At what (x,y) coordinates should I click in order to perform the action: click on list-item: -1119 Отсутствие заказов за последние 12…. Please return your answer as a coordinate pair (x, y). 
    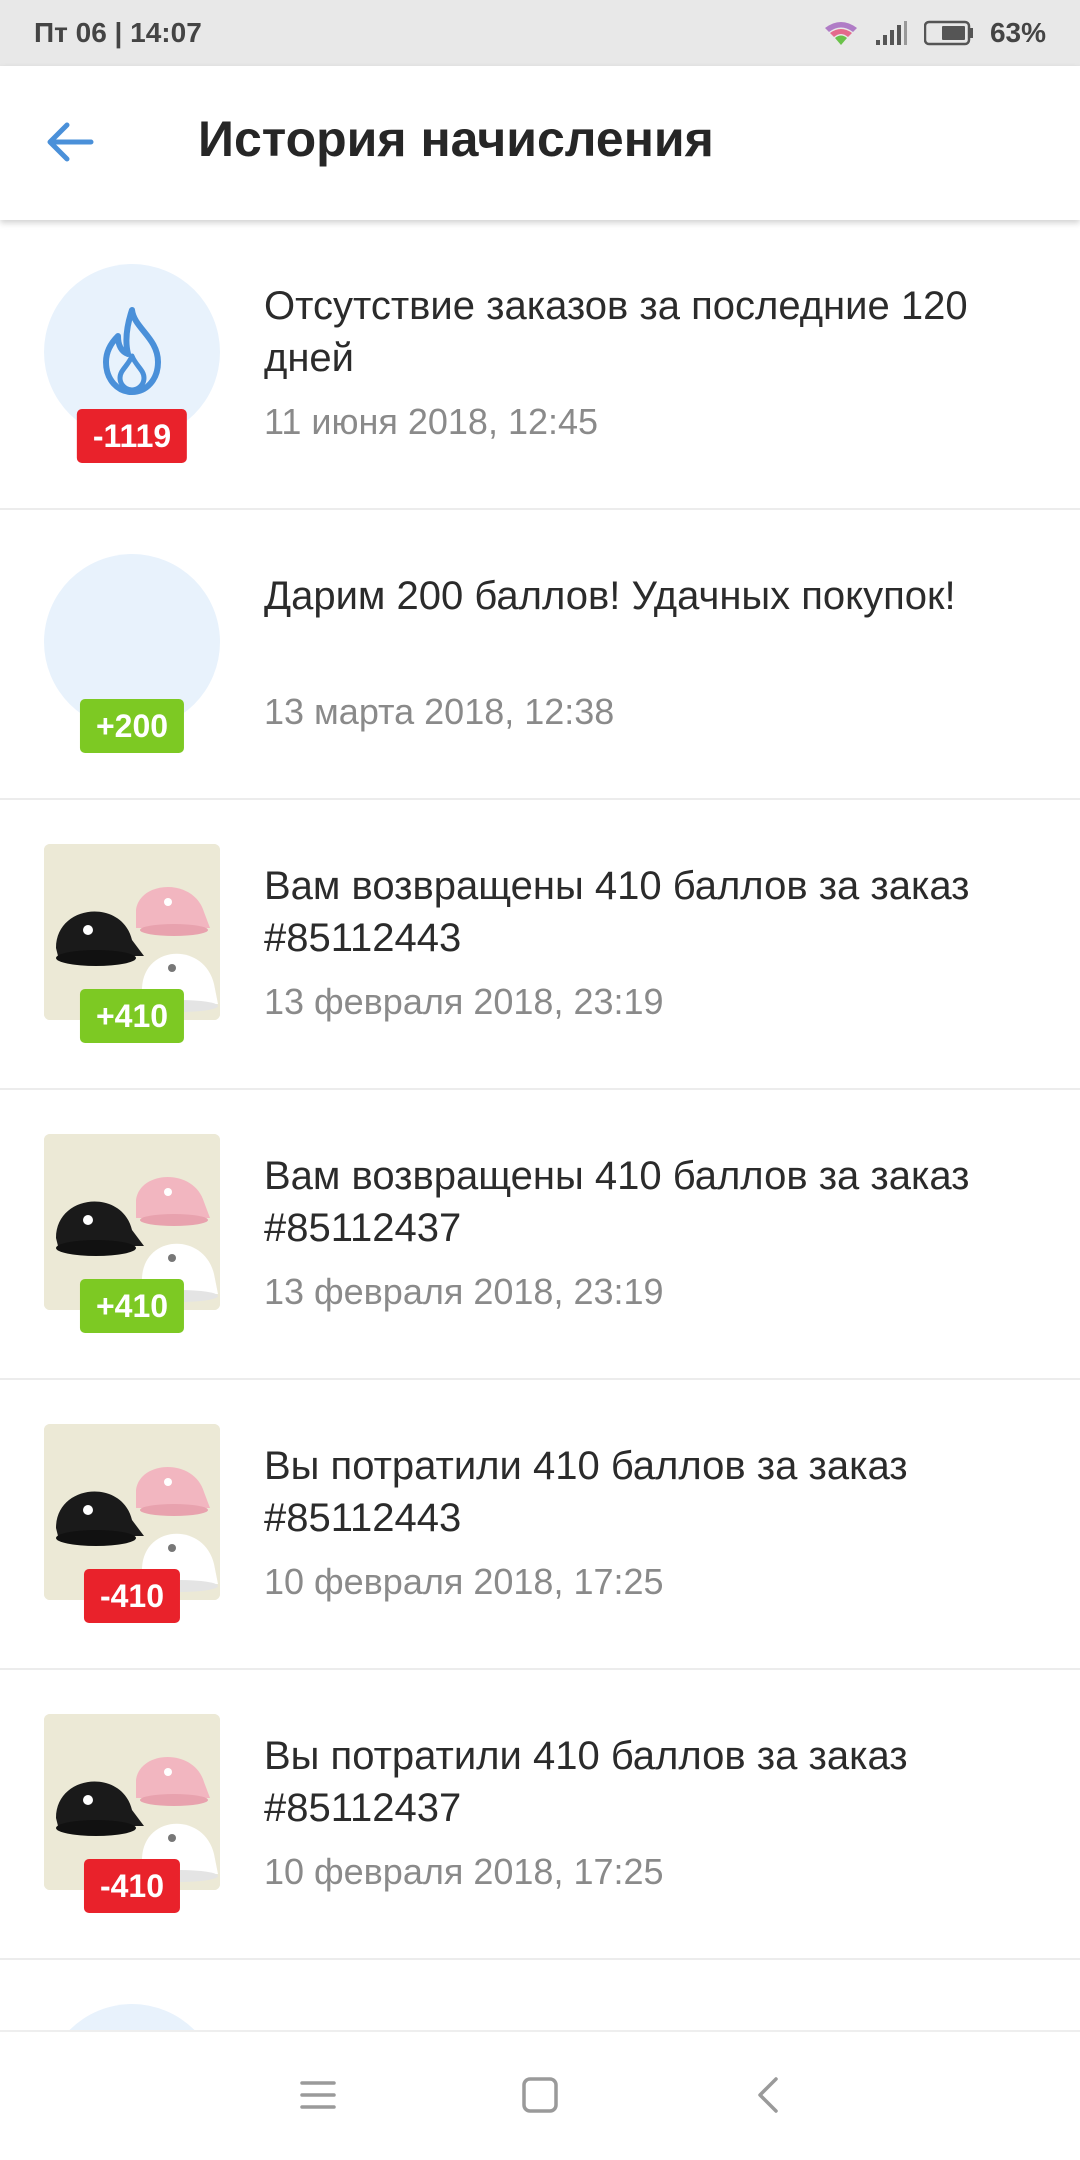
    Looking at the image, I should click on (540, 365).